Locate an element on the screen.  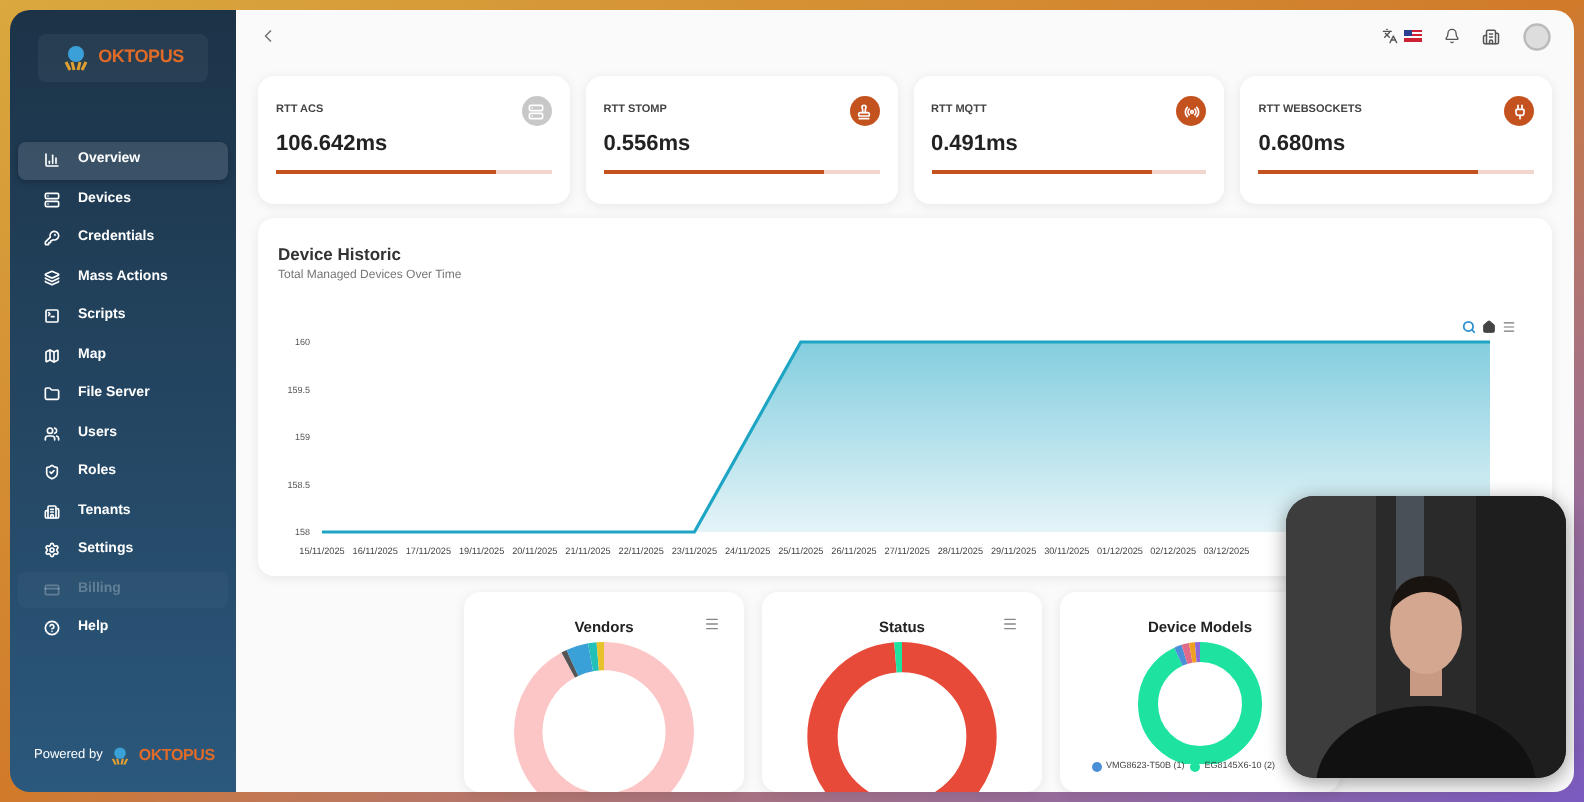
layers-icon is located at coordinates (52, 277).